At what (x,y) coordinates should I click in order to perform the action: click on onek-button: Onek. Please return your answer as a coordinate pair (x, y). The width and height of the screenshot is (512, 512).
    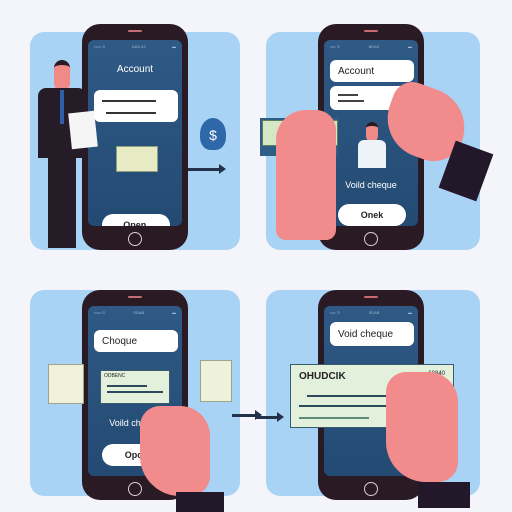
    Looking at the image, I should click on (372, 215).